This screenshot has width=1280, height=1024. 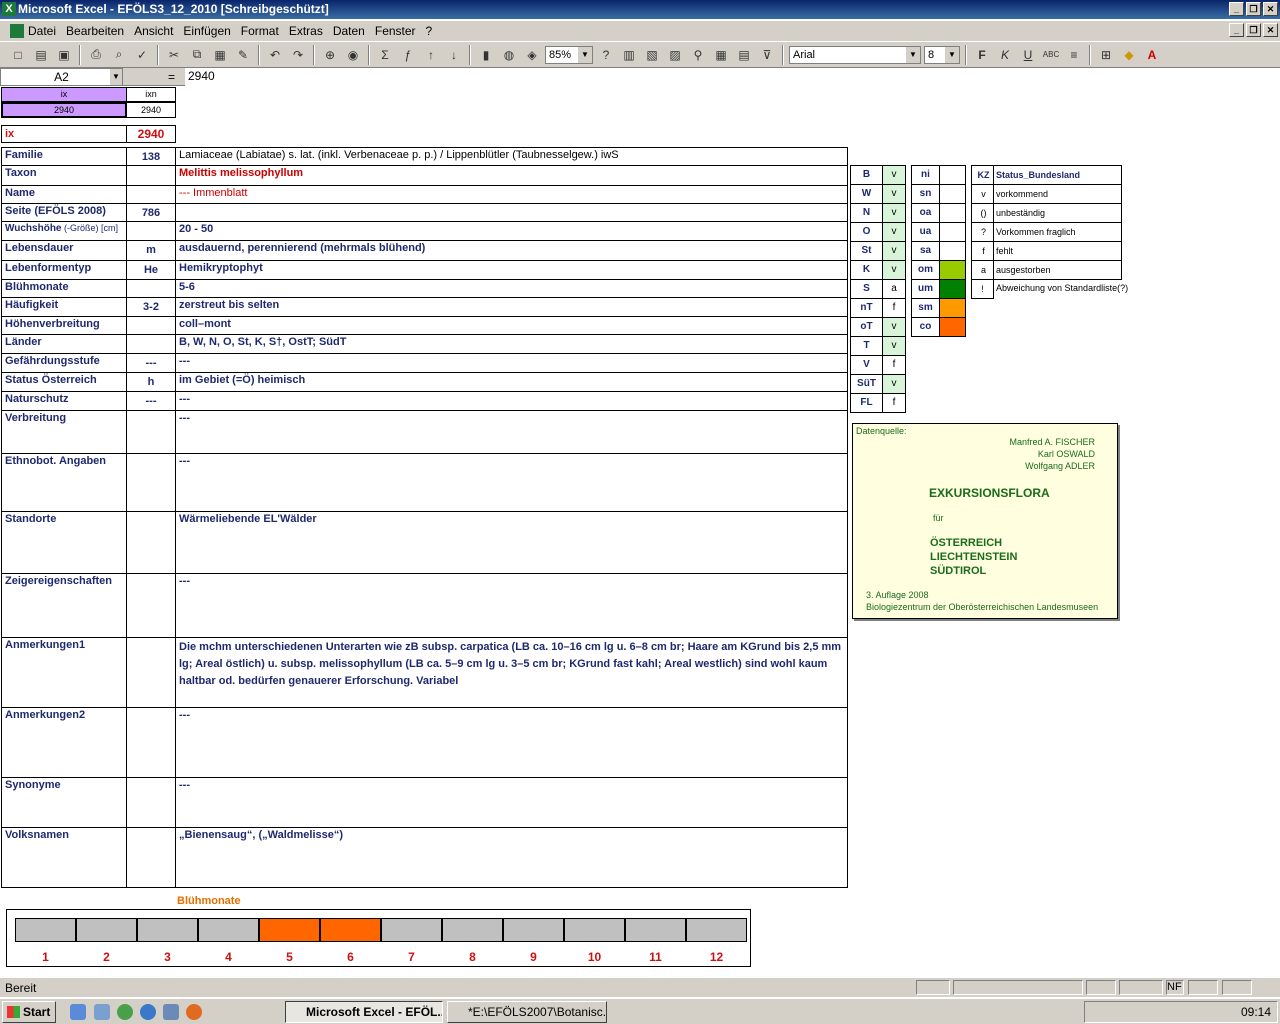 What do you see at coordinates (275, 55) in the screenshot?
I see `undo-icon: ↶` at bounding box center [275, 55].